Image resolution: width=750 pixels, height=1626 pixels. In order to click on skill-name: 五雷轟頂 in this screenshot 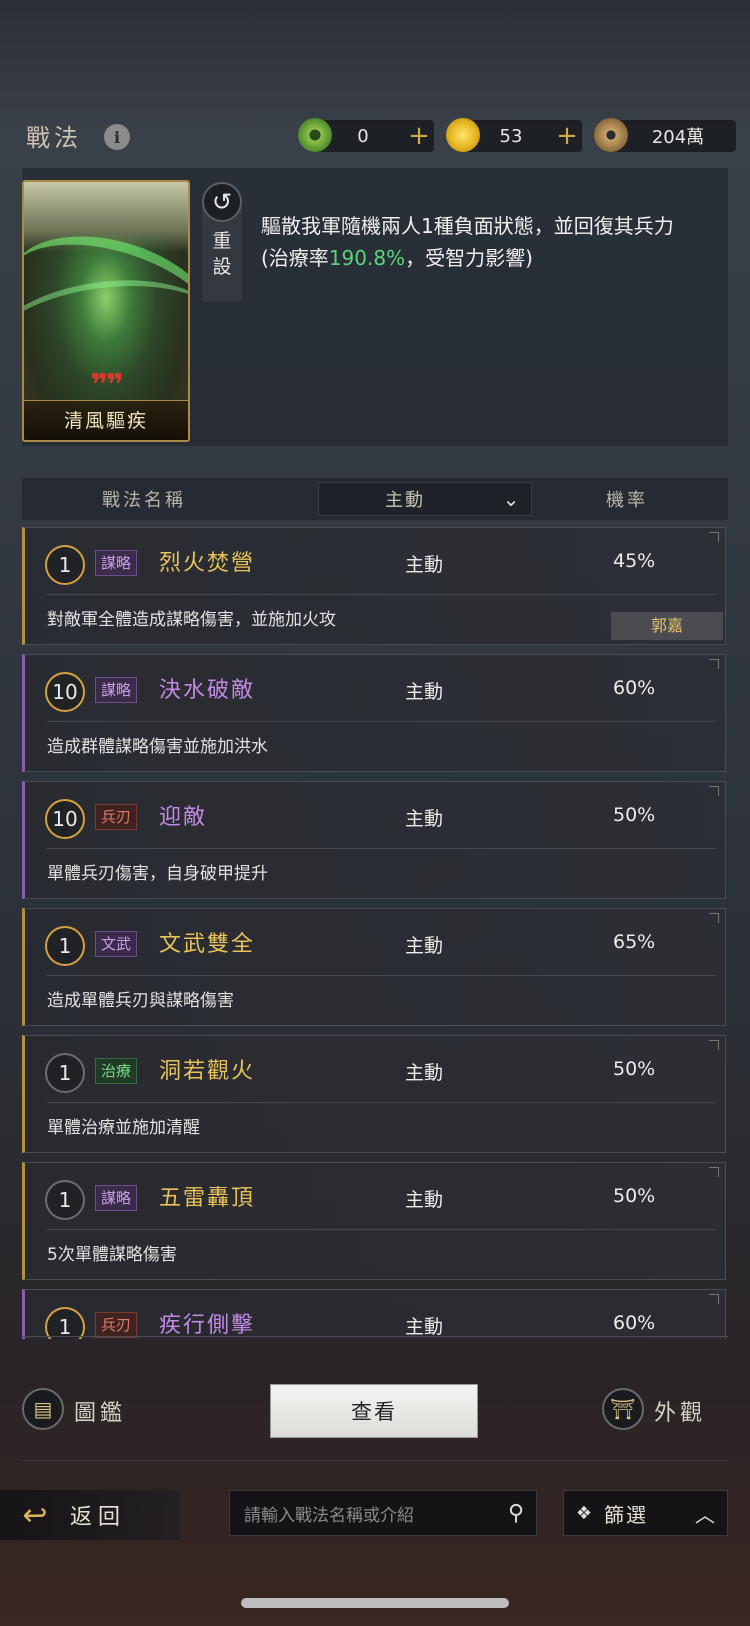, I will do `click(207, 1198)`.